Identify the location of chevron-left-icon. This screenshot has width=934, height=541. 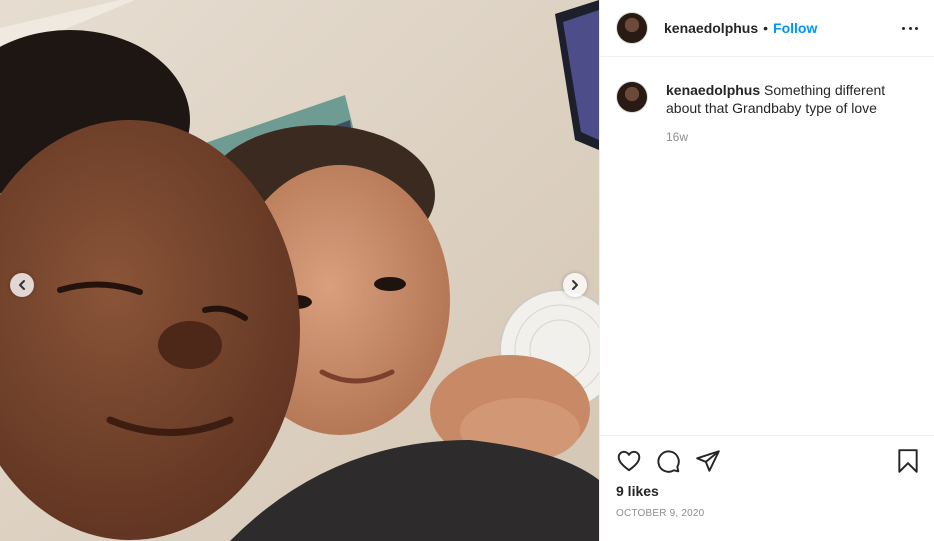
(22, 285).